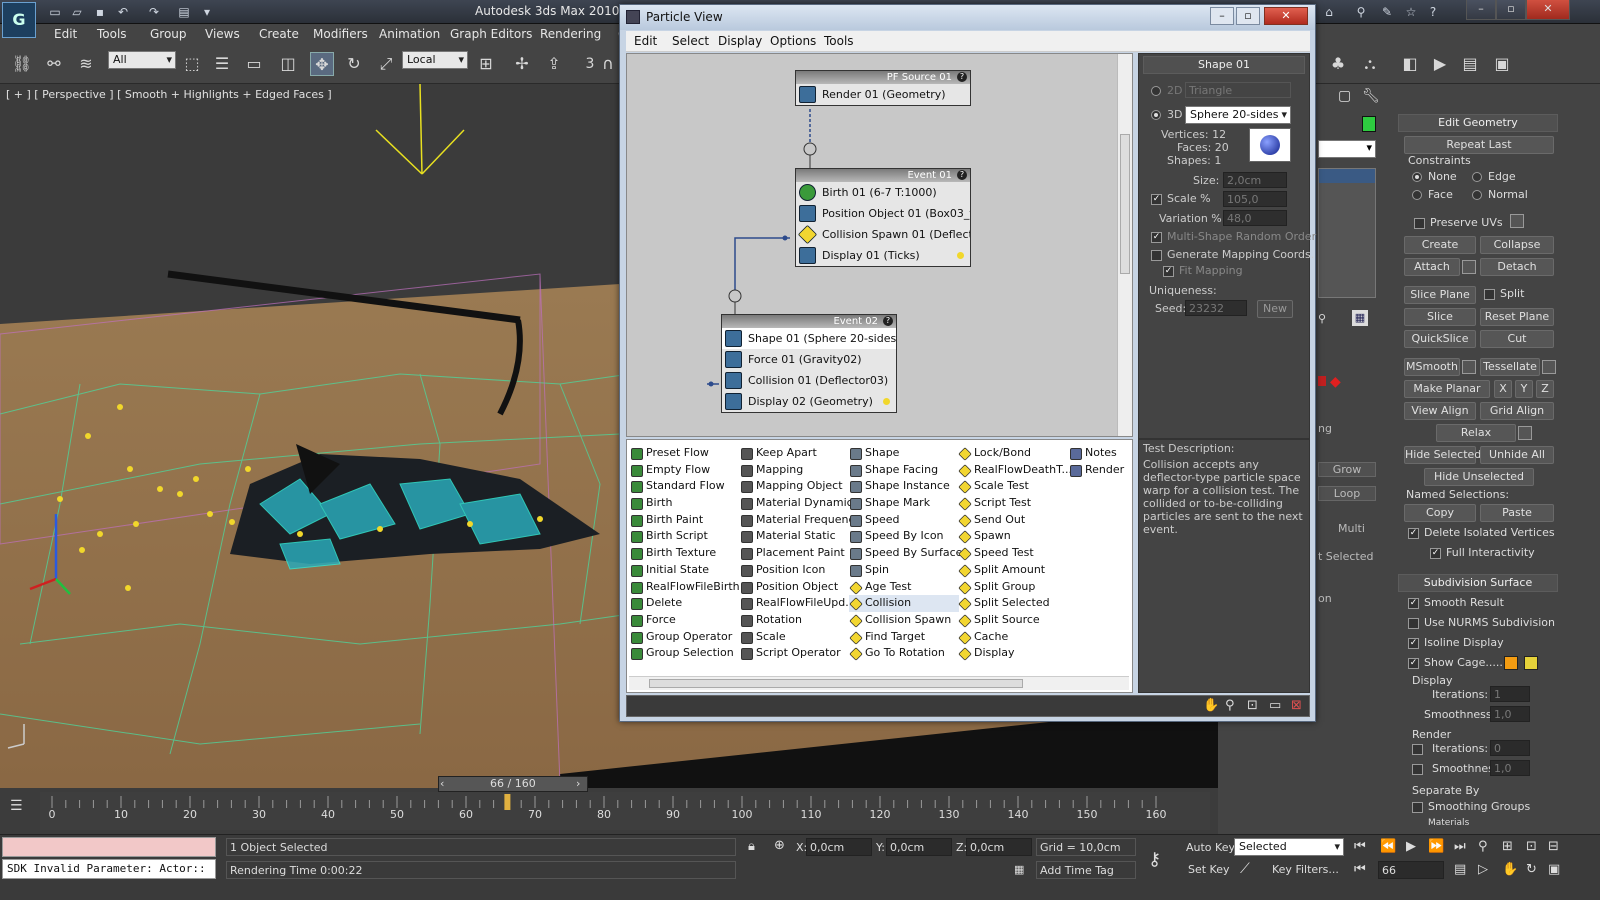 This screenshot has width=1600, height=900. I want to click on node-operator: Force 01 (Gravity02), so click(809, 359).